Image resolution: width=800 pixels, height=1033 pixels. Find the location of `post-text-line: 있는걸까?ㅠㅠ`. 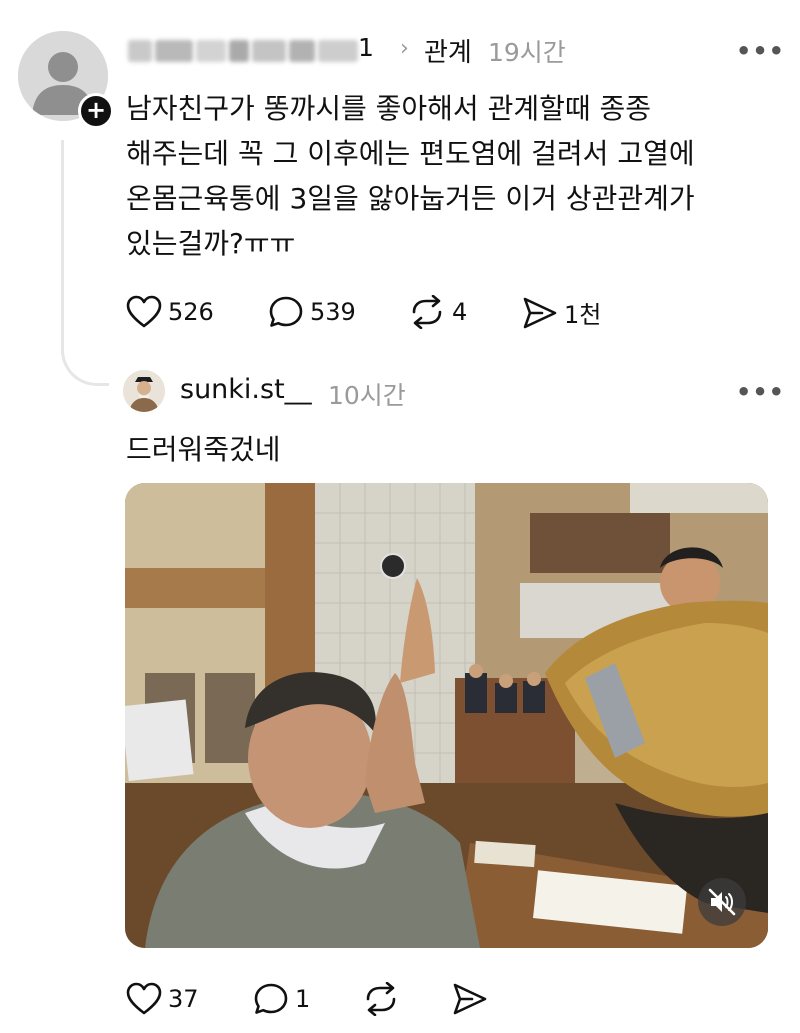

post-text-line: 있는걸까?ㅠㅠ is located at coordinates (211, 243).